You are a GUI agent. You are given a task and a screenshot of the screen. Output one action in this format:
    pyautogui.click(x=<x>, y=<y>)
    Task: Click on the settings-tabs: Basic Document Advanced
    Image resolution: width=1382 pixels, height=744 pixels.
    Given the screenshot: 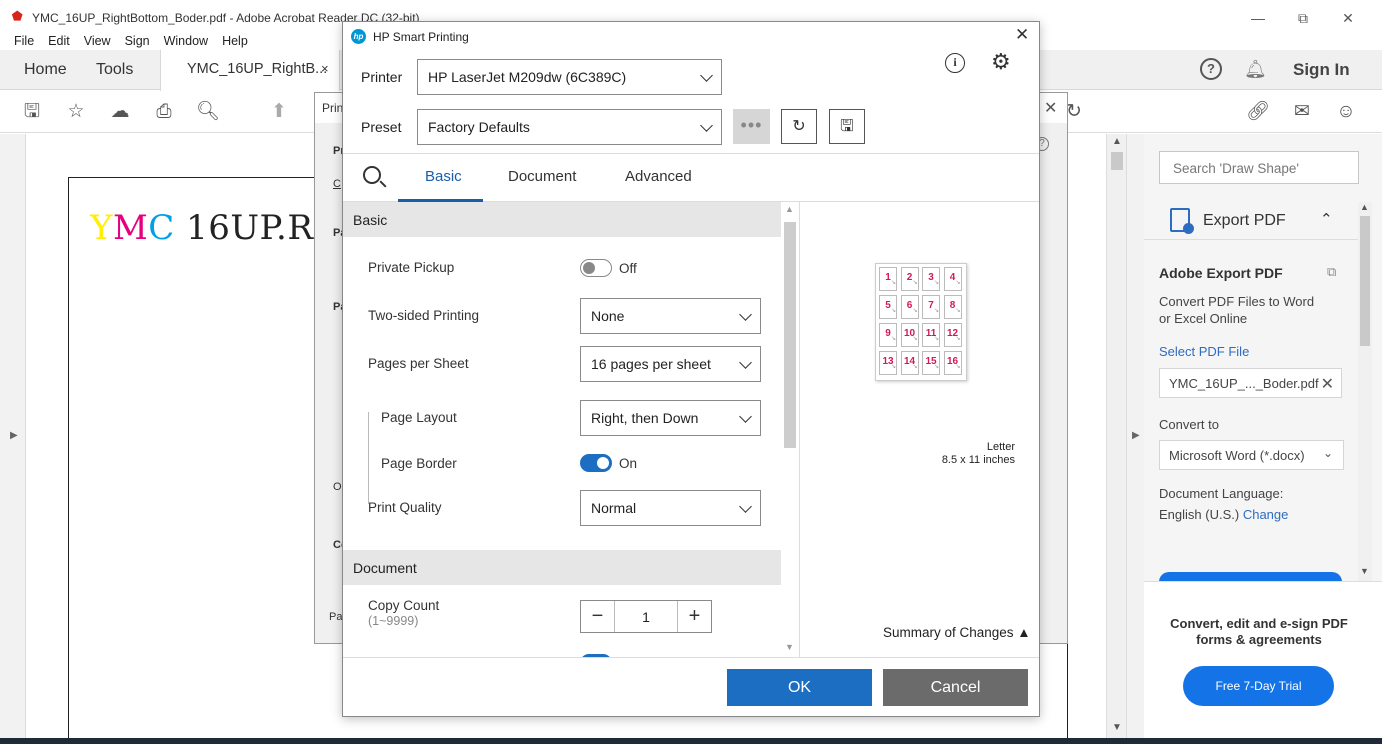 What is the action you would take?
    pyautogui.click(x=691, y=177)
    